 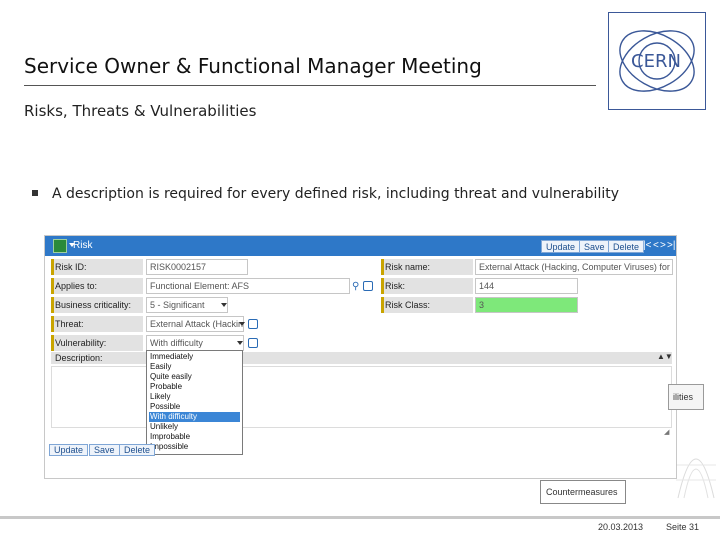 What do you see at coordinates (97, 305) in the screenshot?
I see `business-criticality-label: Business criticality:` at bounding box center [97, 305].